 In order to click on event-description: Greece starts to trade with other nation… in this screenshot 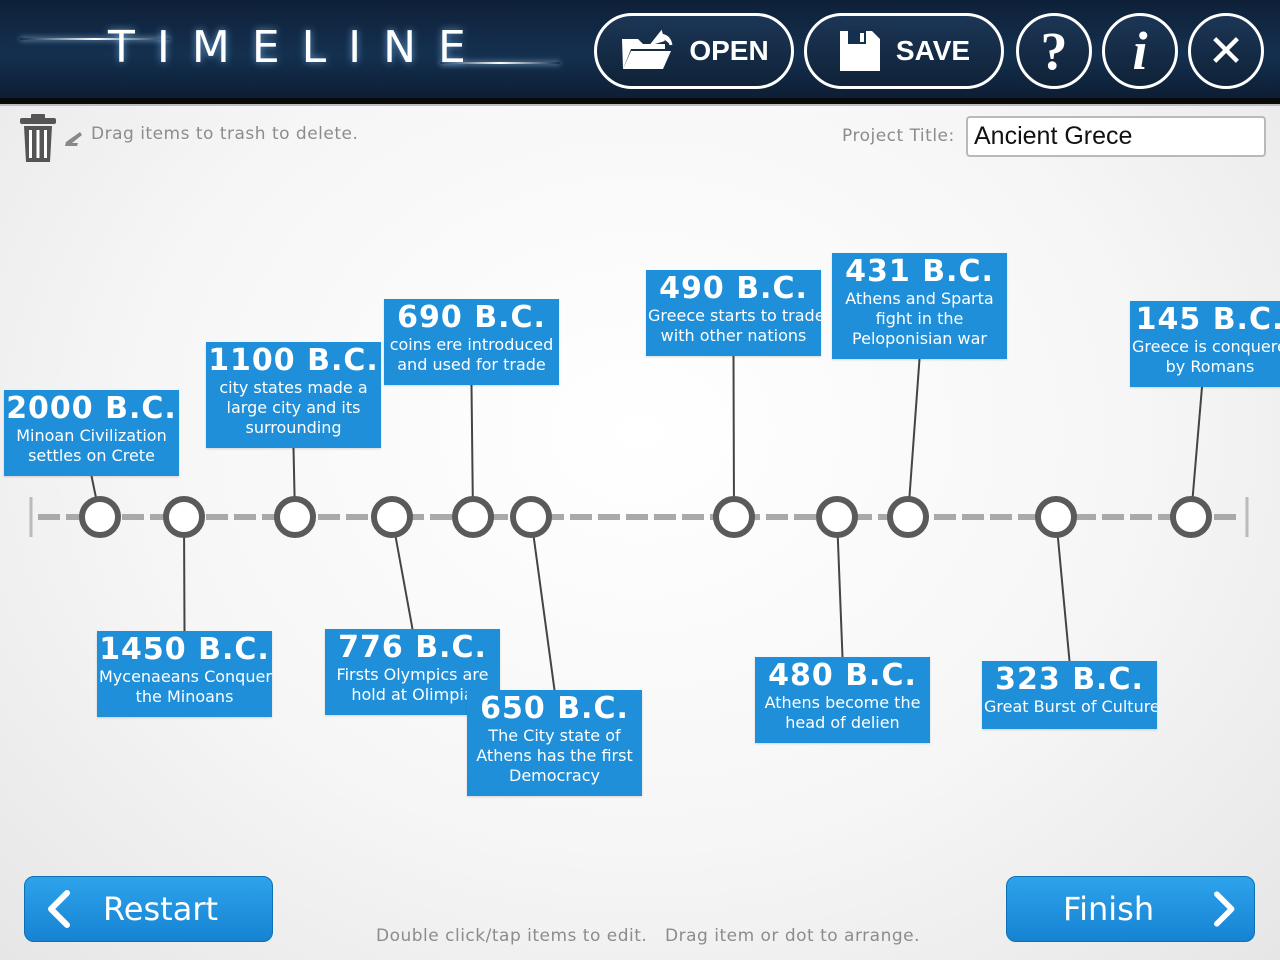, I will do `click(734, 325)`.